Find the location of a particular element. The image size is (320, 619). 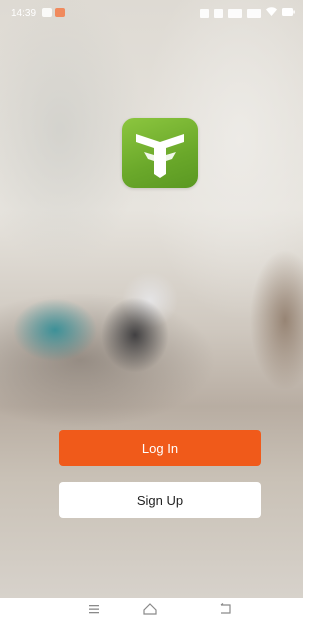

notification-icon is located at coordinates (47, 12).